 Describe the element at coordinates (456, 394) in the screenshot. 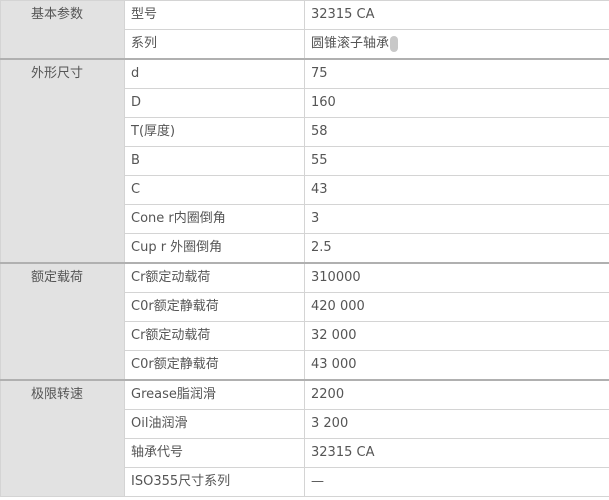

I see `spec-value: 2200` at that location.